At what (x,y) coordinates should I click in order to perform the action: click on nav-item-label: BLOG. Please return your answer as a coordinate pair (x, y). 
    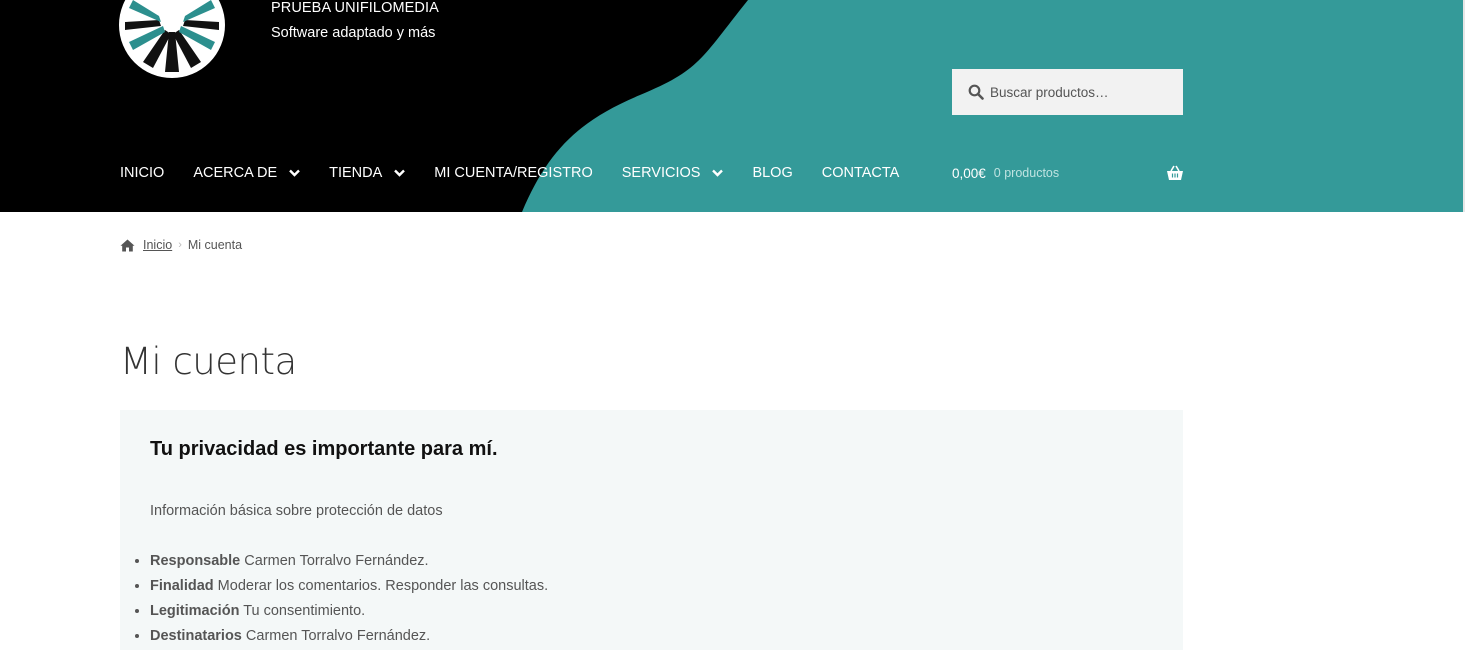
    Looking at the image, I should click on (772, 173).